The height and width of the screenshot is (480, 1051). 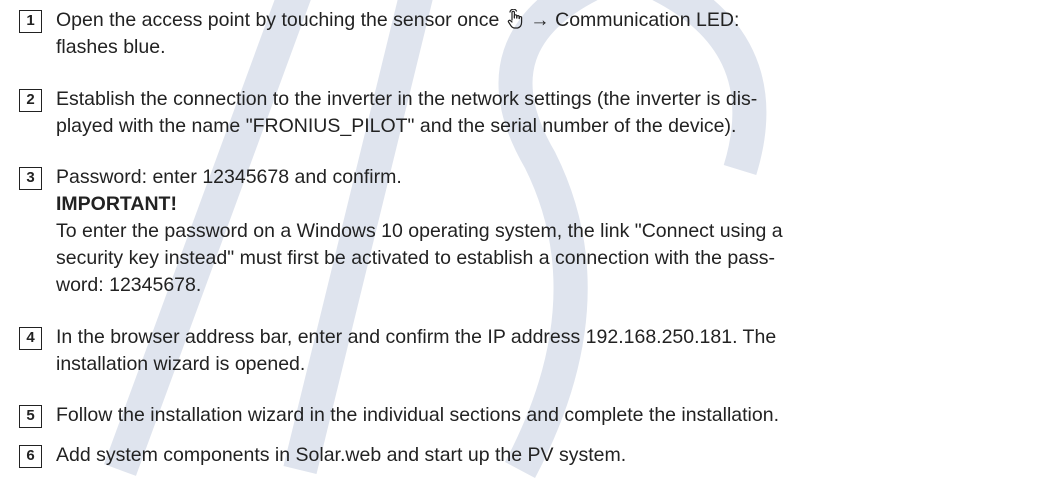 What do you see at coordinates (116, 204) in the screenshot?
I see `important-label: IMPORTANT!` at bounding box center [116, 204].